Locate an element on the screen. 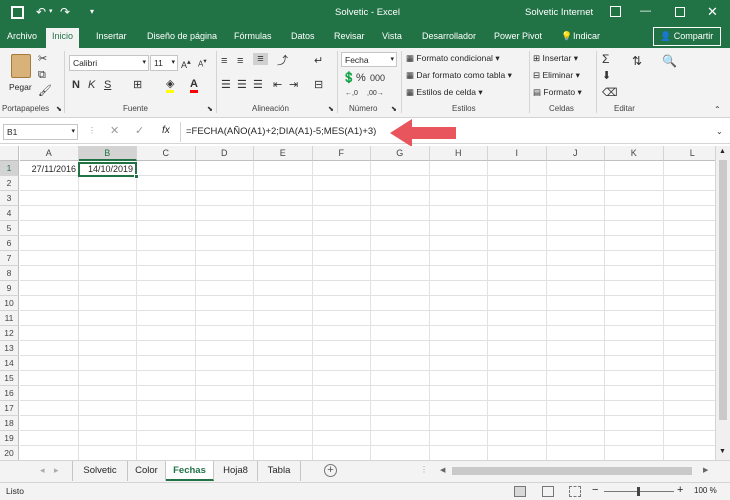  align-bottom-icon: ≡ is located at coordinates (260, 59).